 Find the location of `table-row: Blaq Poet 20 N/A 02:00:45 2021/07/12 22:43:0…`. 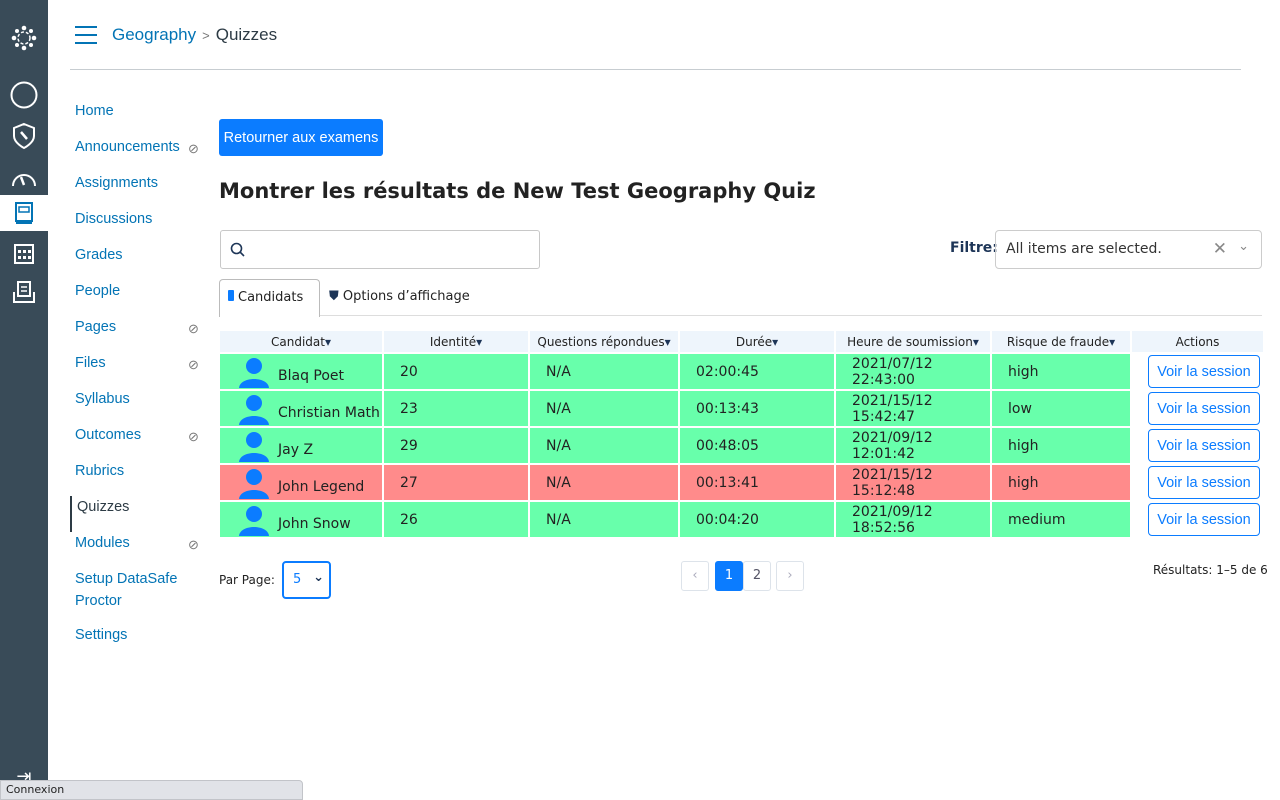

table-row: Blaq Poet 20 N/A 02:00:45 2021/07/12 22:43:0… is located at coordinates (741, 371).